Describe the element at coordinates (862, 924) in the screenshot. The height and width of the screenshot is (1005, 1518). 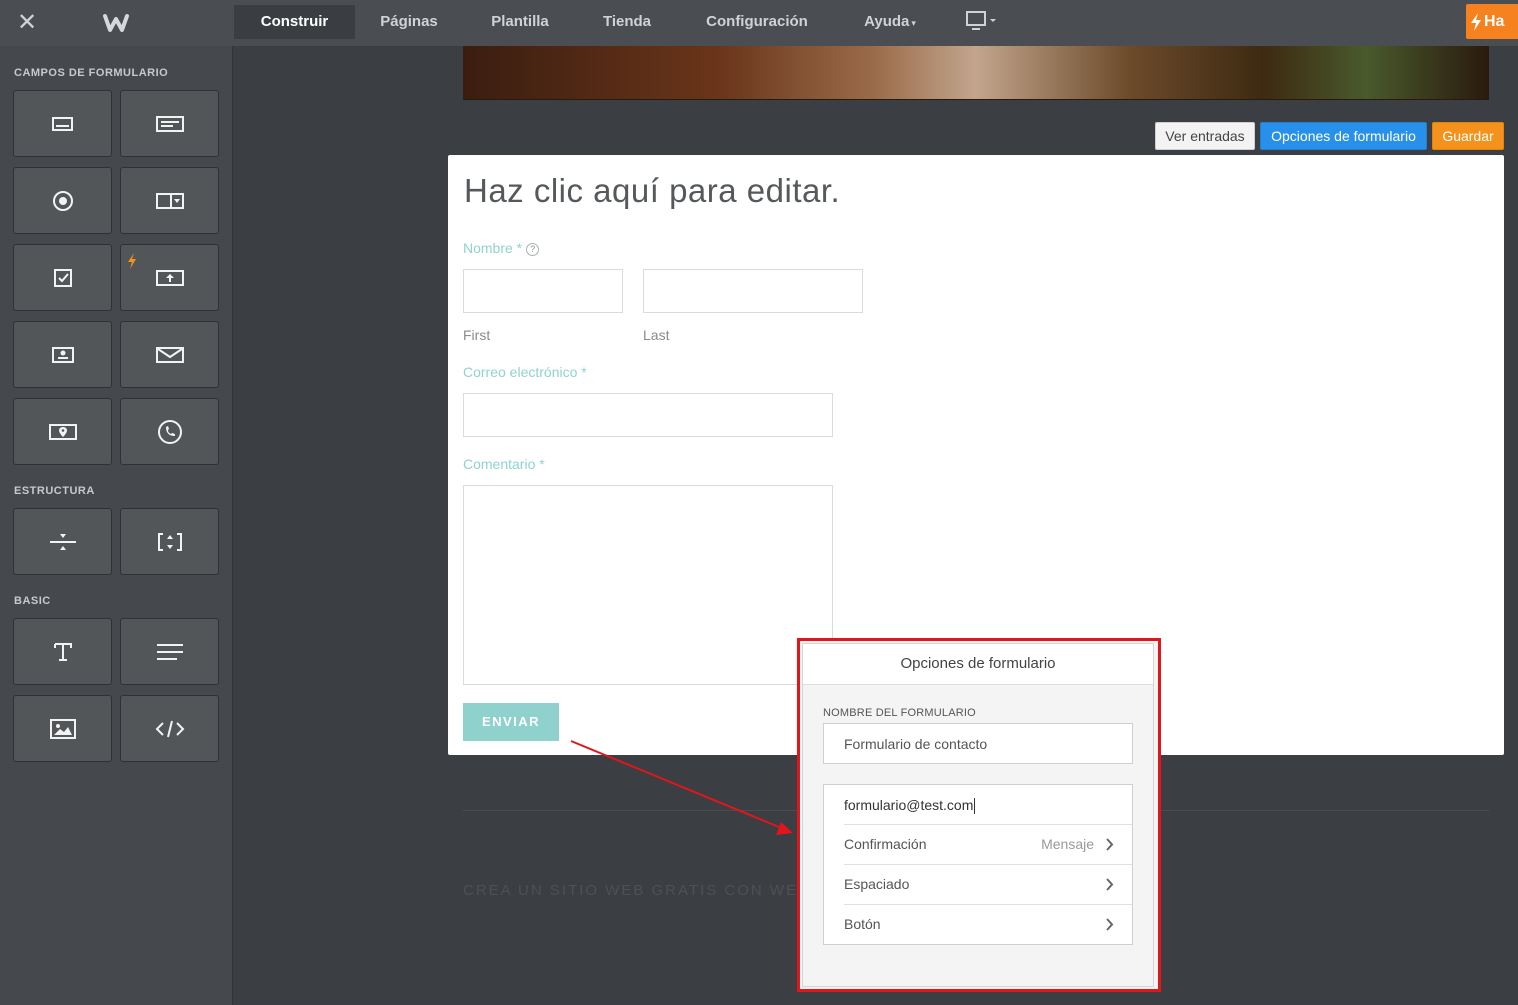
I see `option-label: Botón` at that location.